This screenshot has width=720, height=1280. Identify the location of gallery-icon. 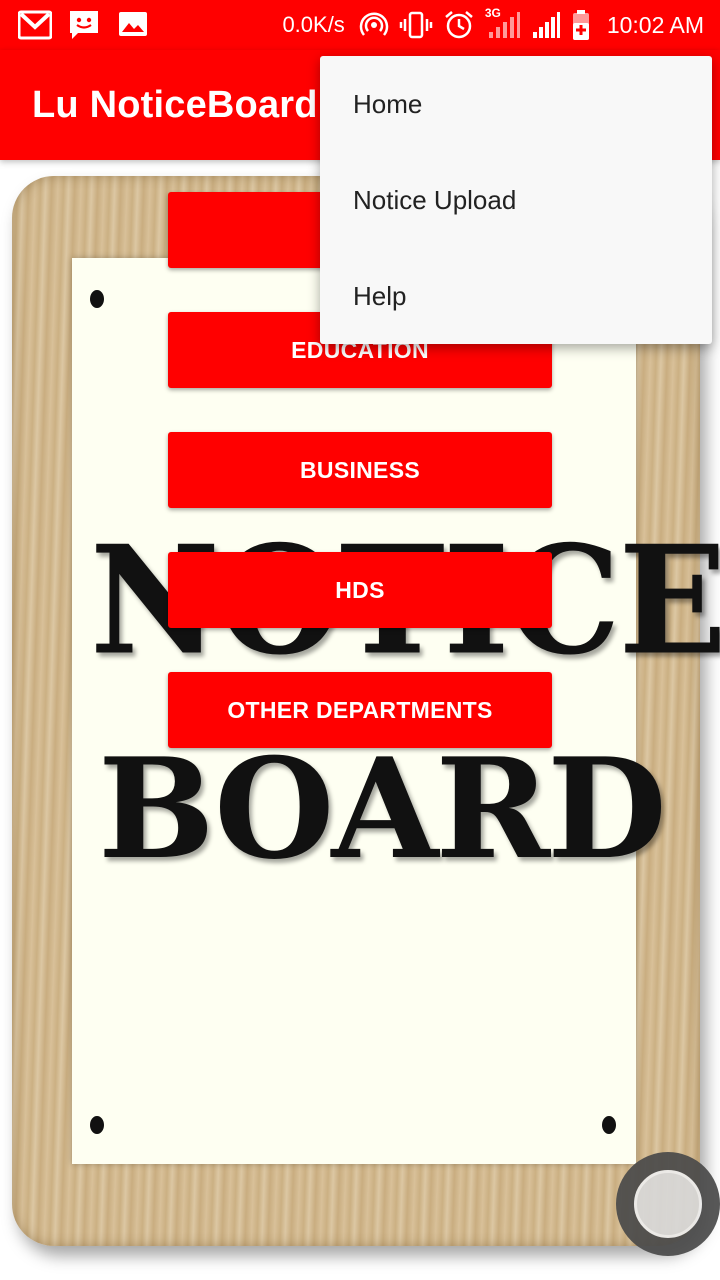
(134, 25).